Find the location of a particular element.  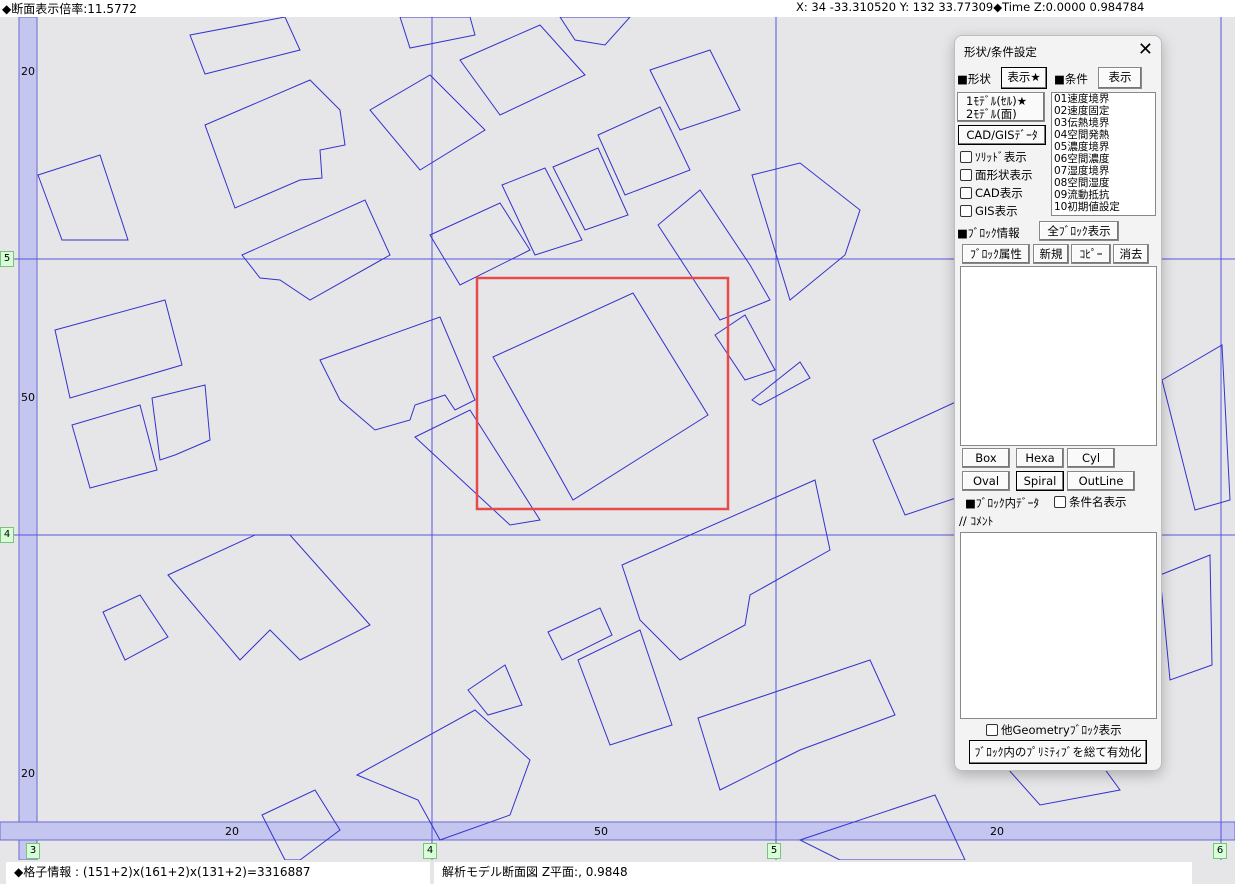

show-all-blocks-button: 全ﾌﾞﾛｯｸ表示 is located at coordinates (1079, 231).